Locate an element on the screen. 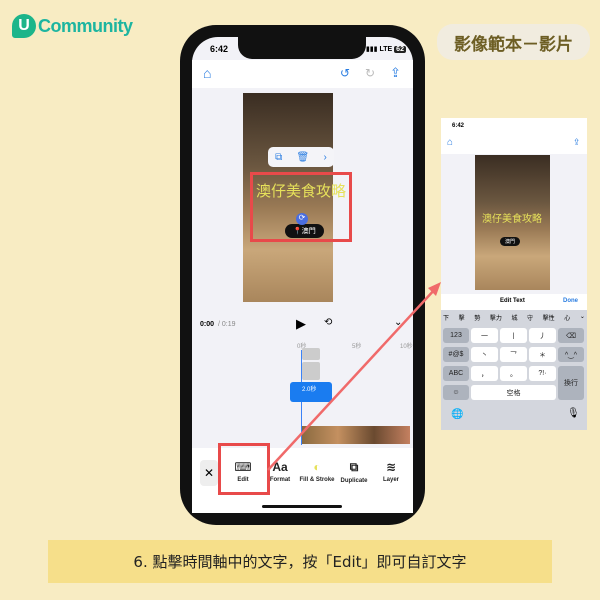 The height and width of the screenshot is (600, 600). suggestion-bar: 下擊勢擊力城守擊性心 ⌄ is located at coordinates (514, 318).